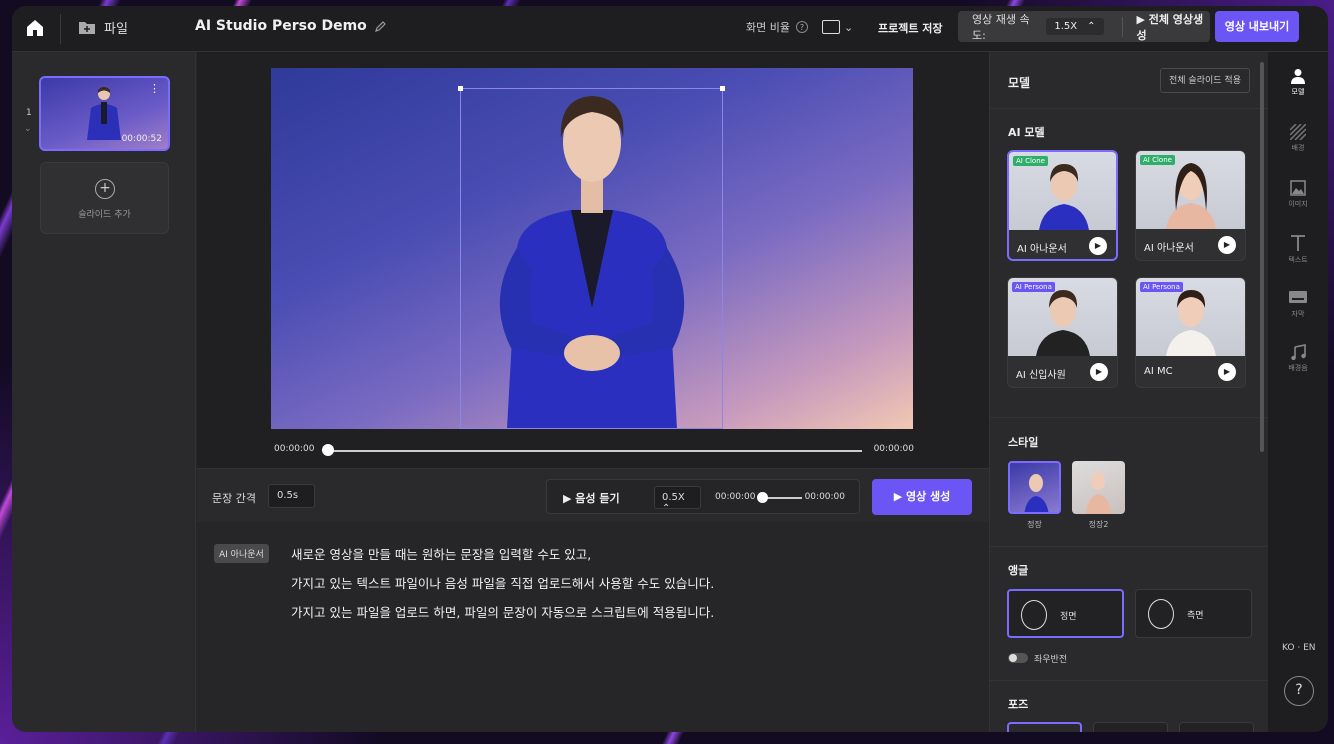  I want to click on sidebar-item-model: 모델, so click(1298, 82).